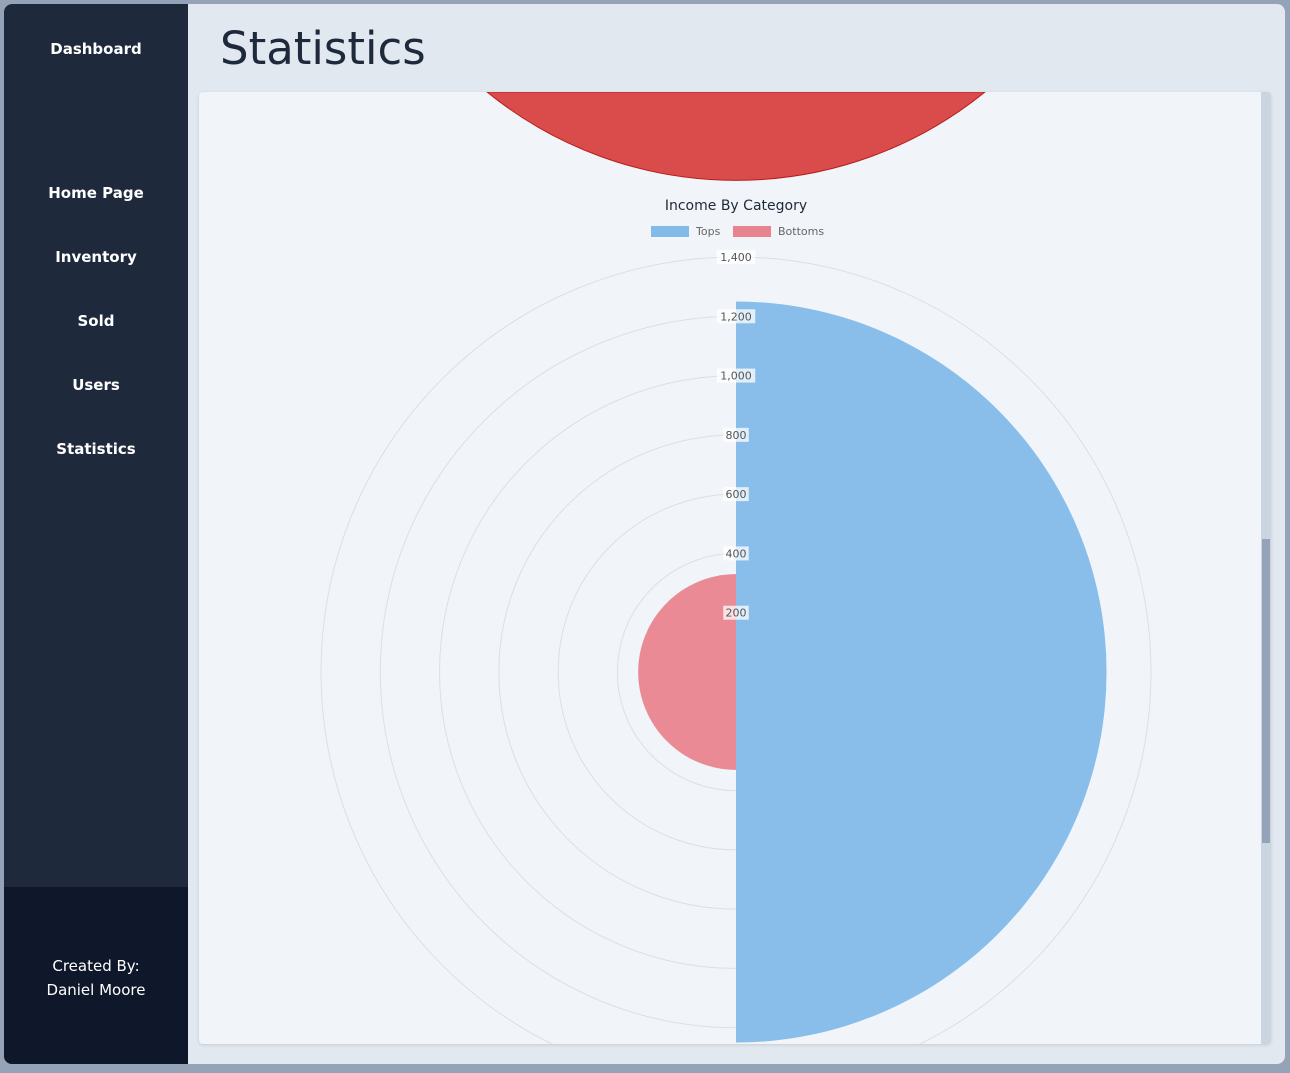  What do you see at coordinates (736, 613) in the screenshot?
I see `tick-label: 200` at bounding box center [736, 613].